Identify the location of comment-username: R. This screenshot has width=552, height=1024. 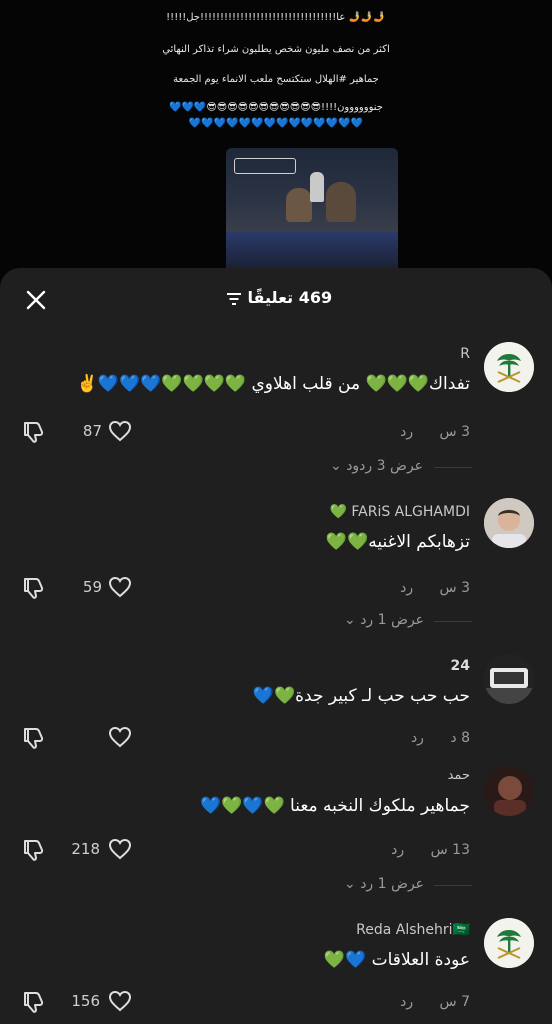
(465, 354).